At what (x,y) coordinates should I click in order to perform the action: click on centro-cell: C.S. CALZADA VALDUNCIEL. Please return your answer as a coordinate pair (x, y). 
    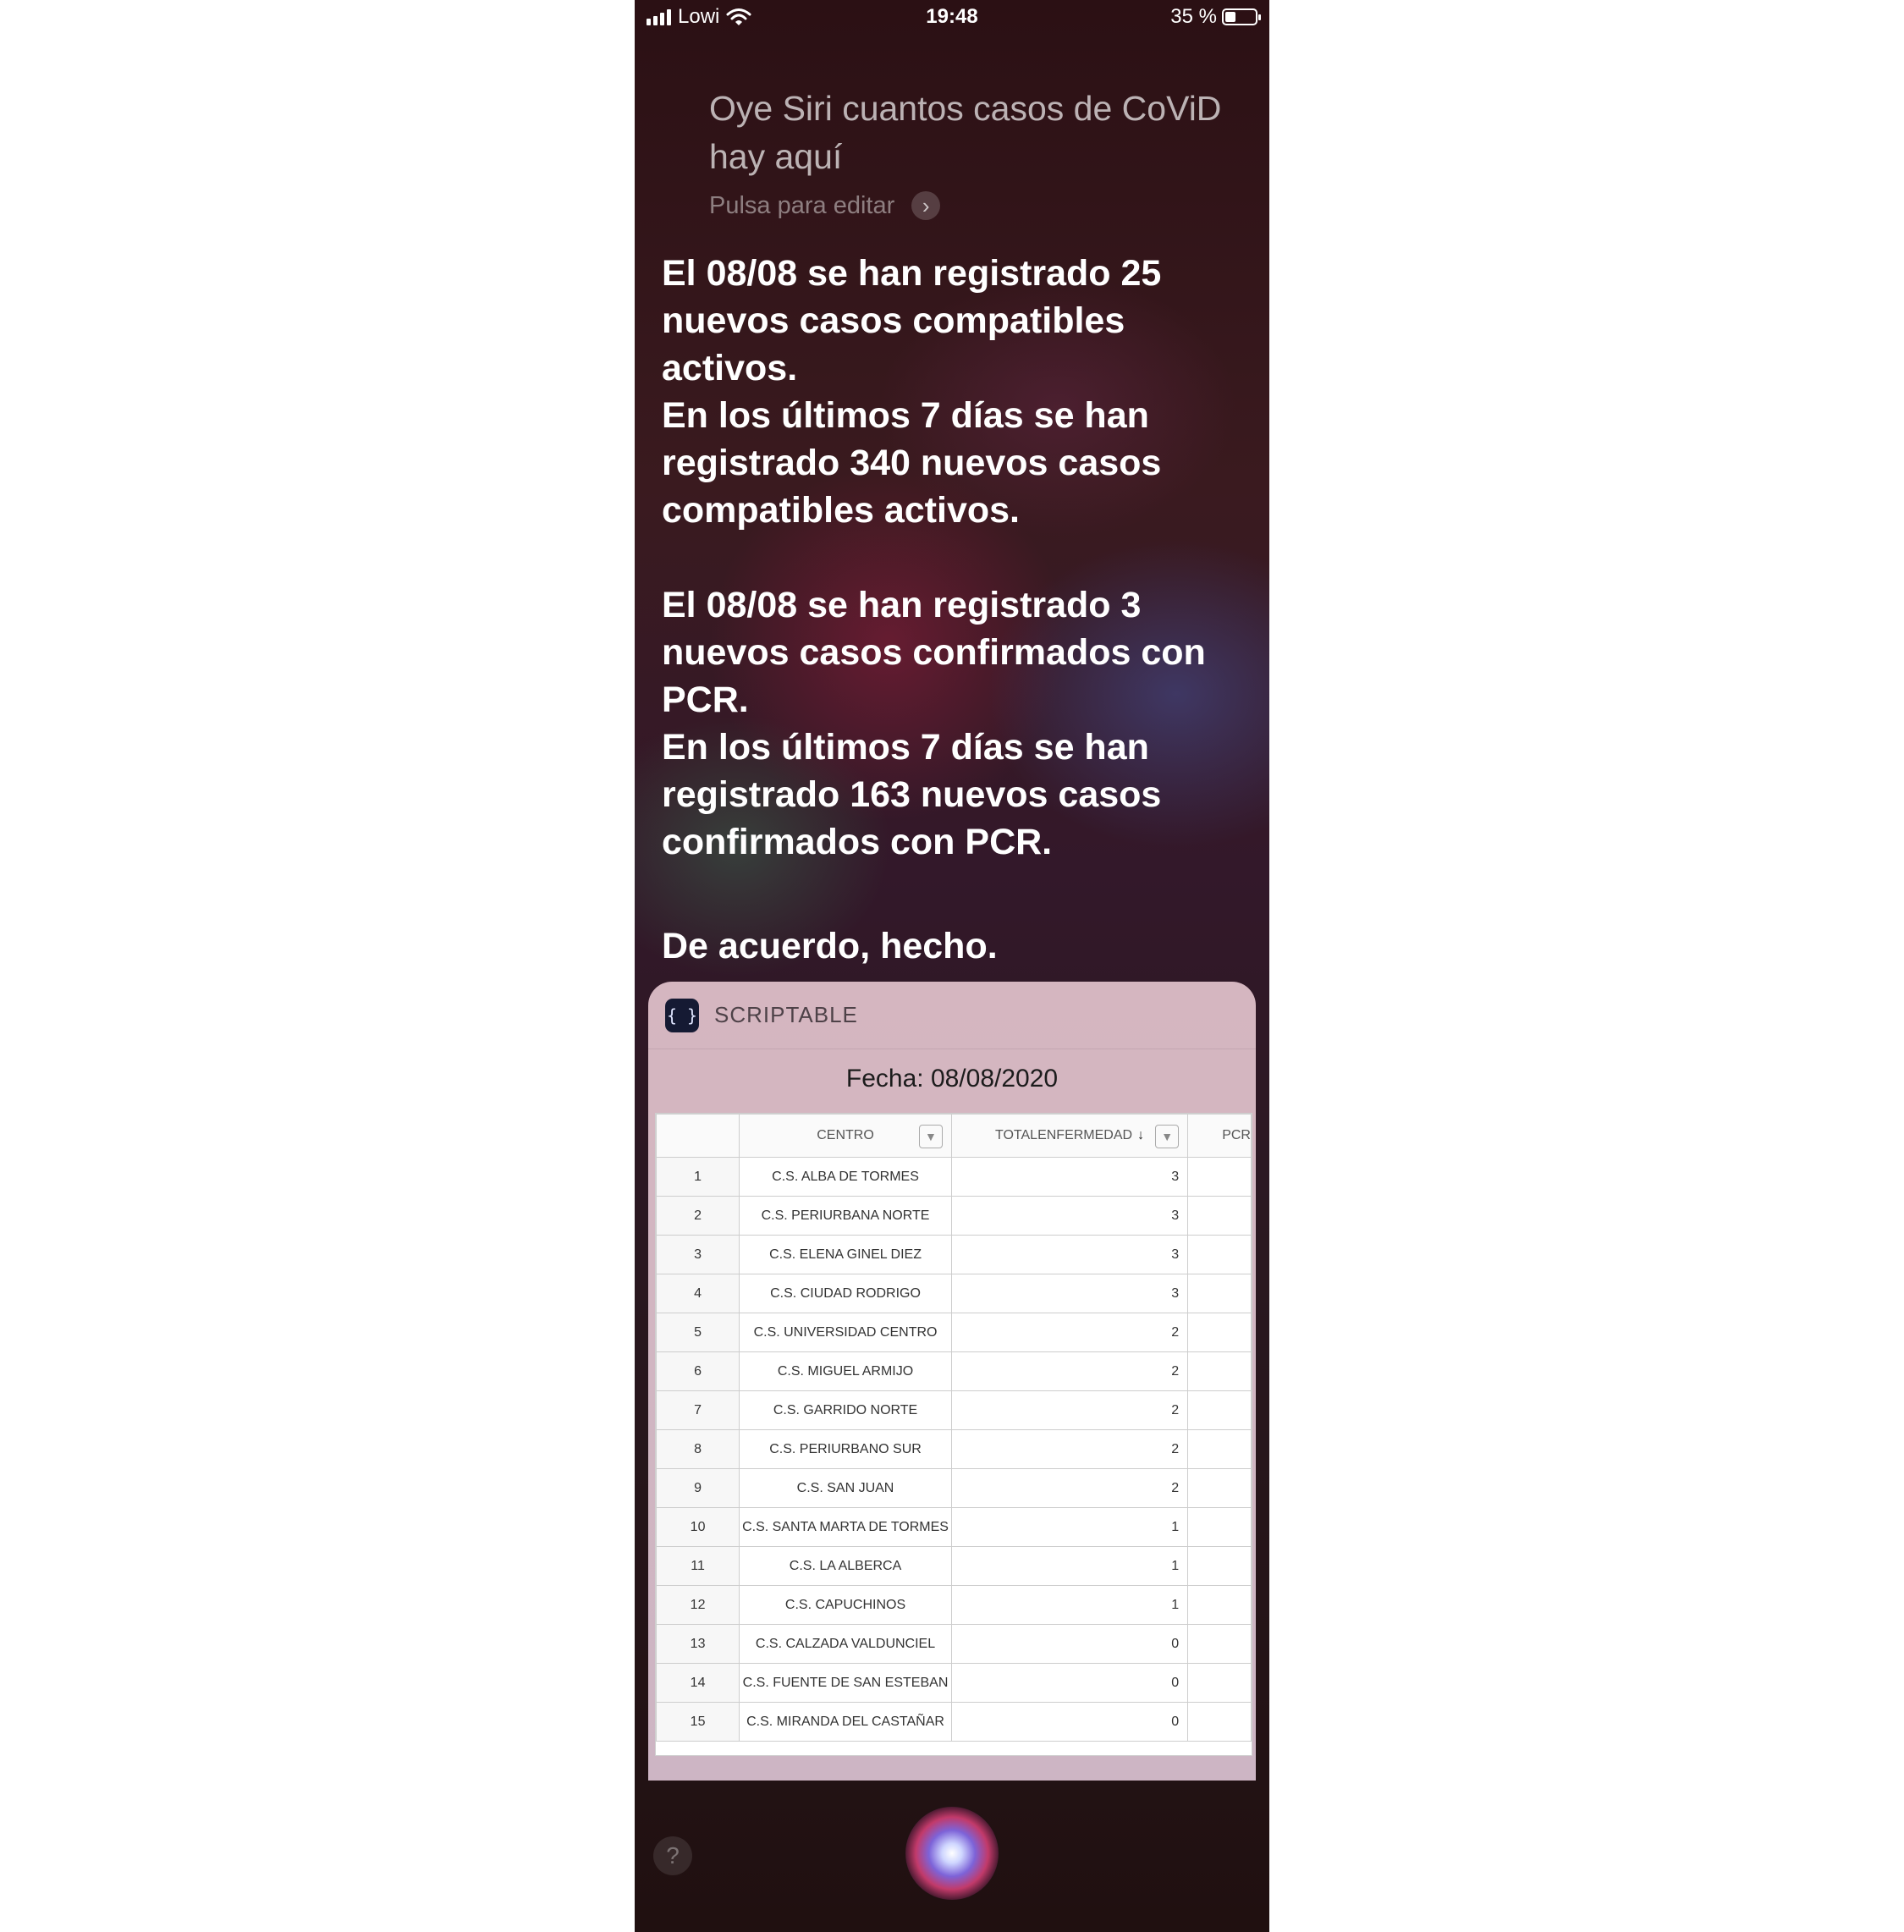
    Looking at the image, I should click on (845, 1644).